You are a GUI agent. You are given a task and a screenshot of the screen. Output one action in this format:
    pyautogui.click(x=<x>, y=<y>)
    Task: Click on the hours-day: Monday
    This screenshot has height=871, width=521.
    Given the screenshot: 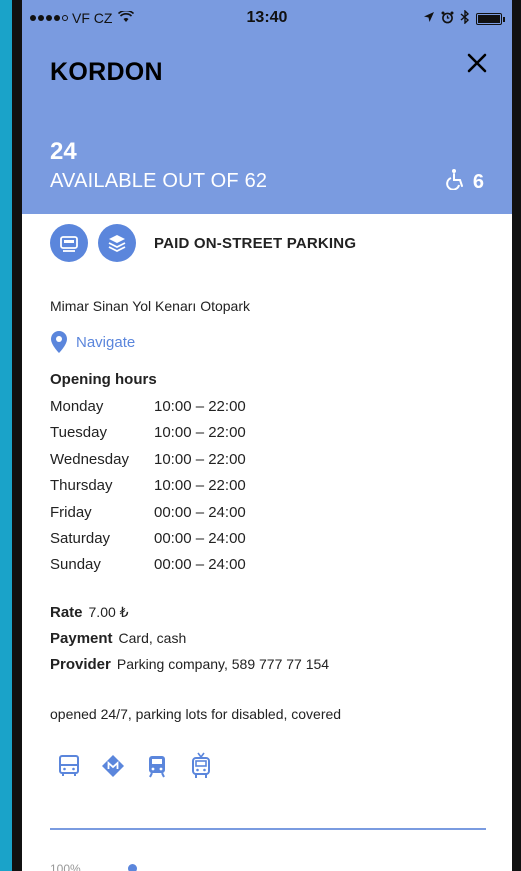 What is the action you would take?
    pyautogui.click(x=77, y=406)
    